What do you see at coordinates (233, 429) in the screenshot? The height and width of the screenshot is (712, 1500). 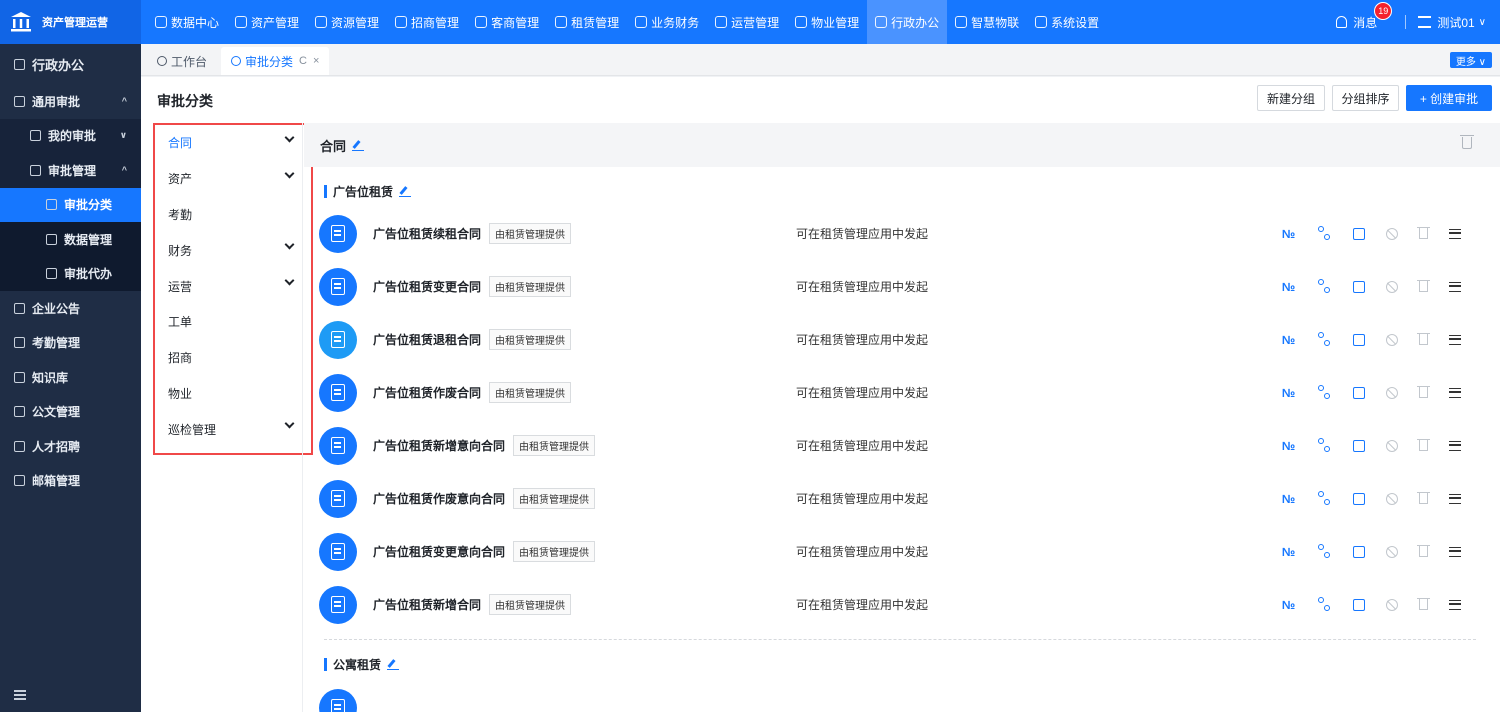 I see `category-item: 巡检管理` at bounding box center [233, 429].